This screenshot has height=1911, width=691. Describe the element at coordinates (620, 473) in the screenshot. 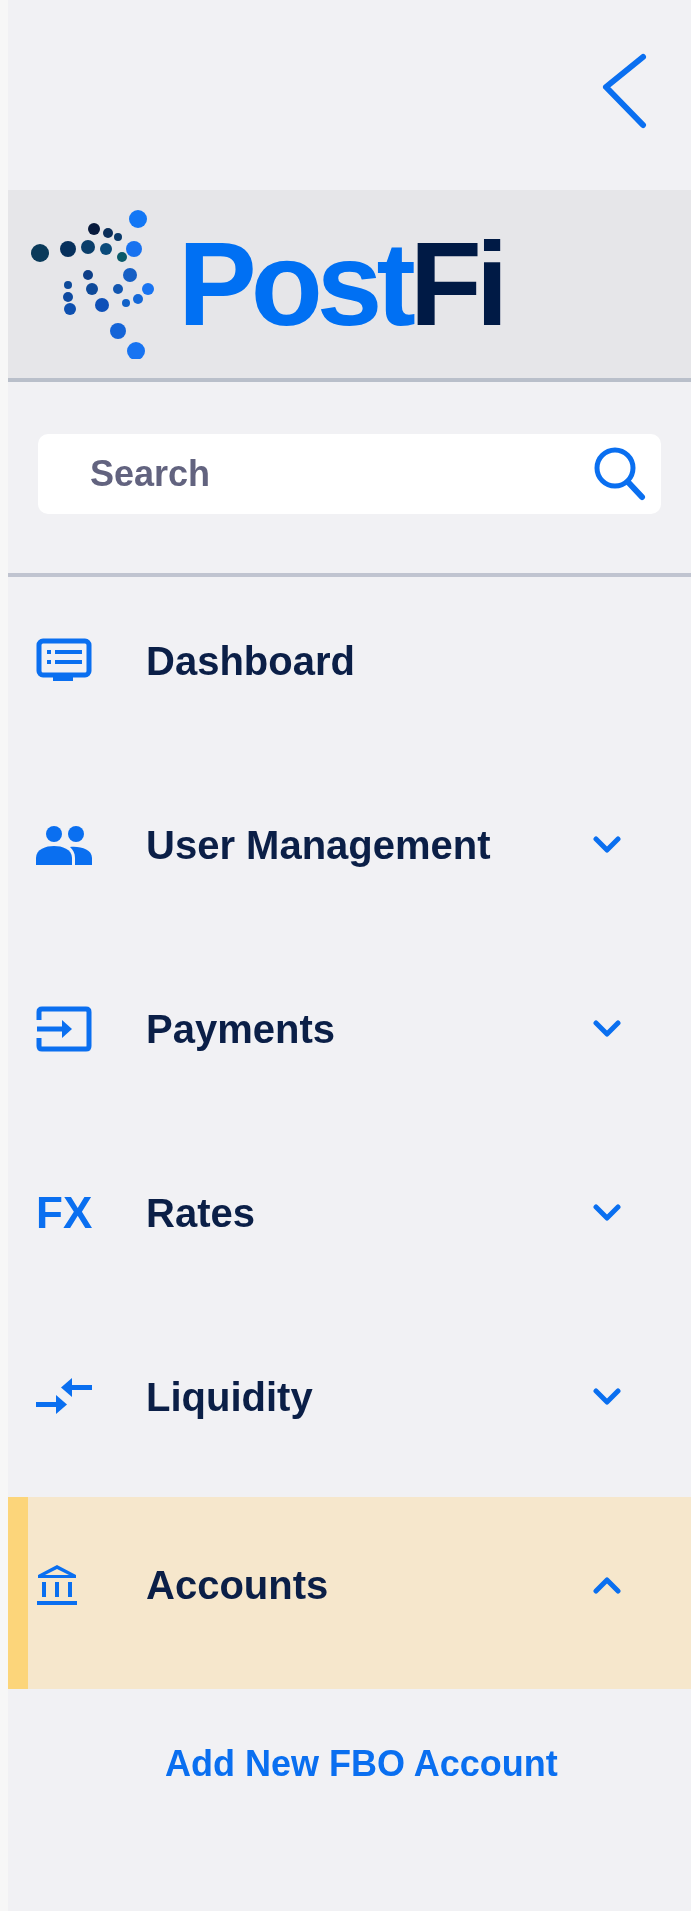

I see `search-icon` at that location.